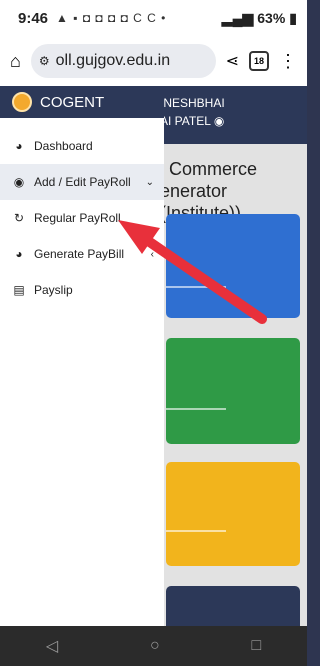 The width and height of the screenshot is (320, 666). Describe the element at coordinates (233, 391) in the screenshot. I see `summary-card-green` at that location.